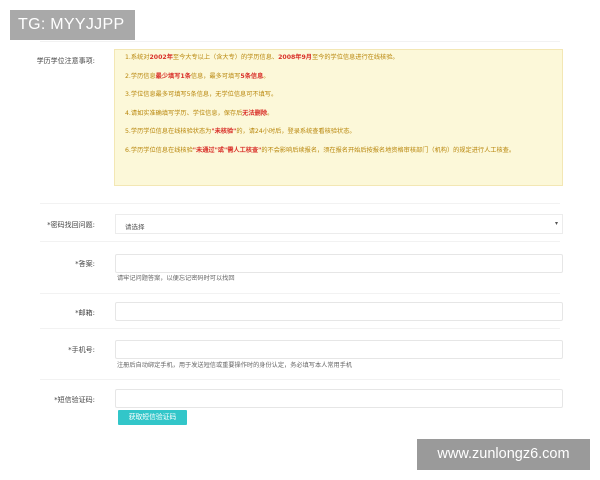 The height and width of the screenshot is (480, 600). I want to click on notice-line-2: 2.学历信息最少填写1条信息，最多可填写5条信息。, so click(197, 76).